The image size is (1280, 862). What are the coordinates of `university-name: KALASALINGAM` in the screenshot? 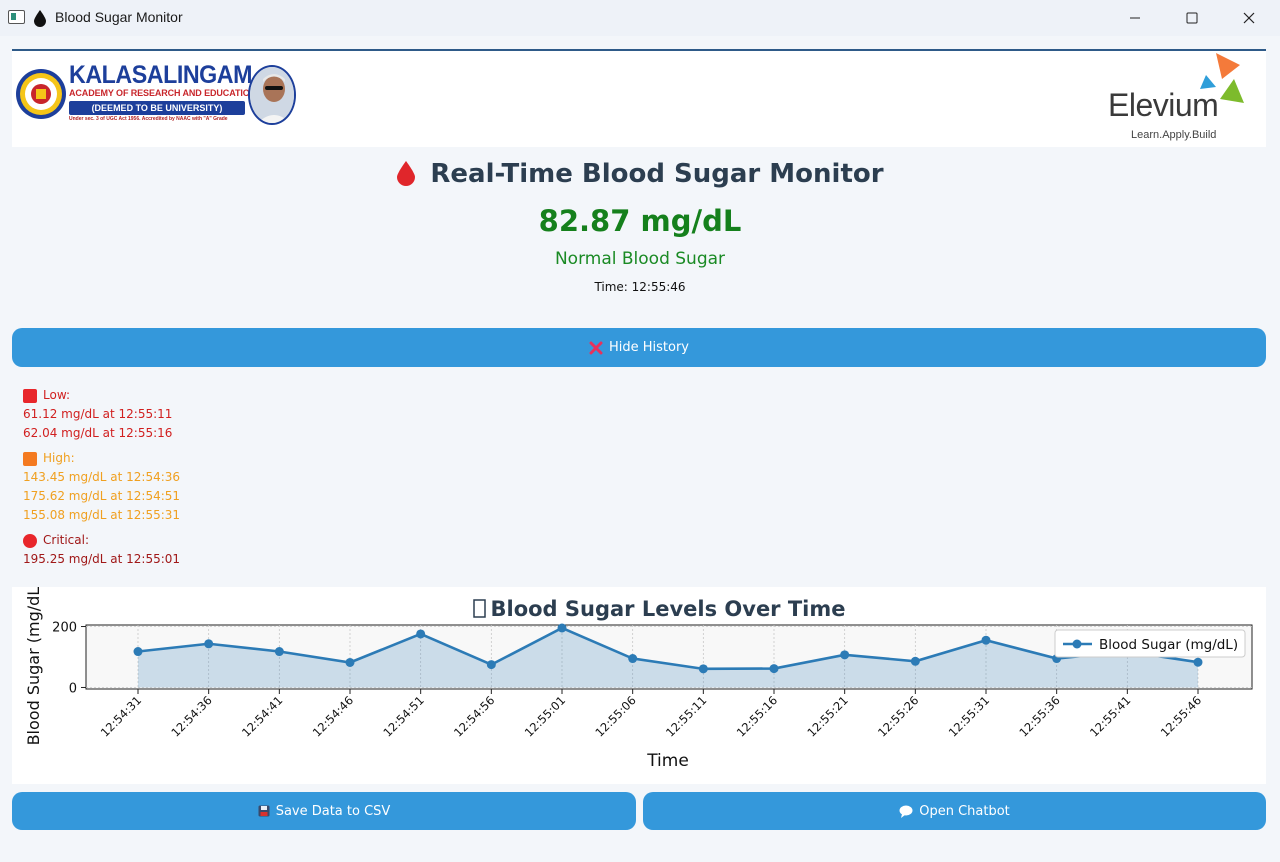 It's located at (160, 75).